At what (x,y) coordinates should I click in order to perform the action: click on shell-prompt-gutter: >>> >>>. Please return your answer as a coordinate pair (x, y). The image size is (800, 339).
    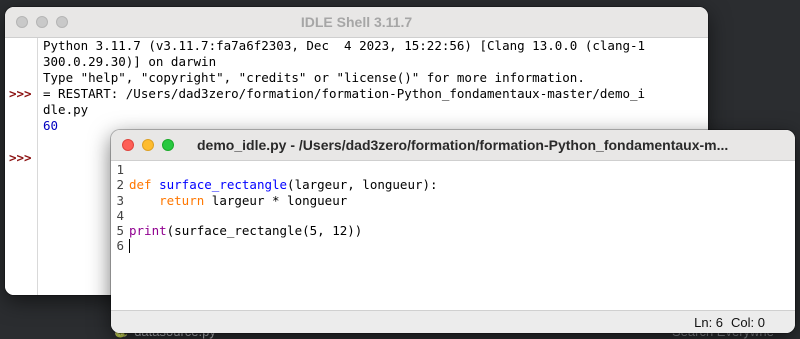
    Looking at the image, I should click on (21, 166).